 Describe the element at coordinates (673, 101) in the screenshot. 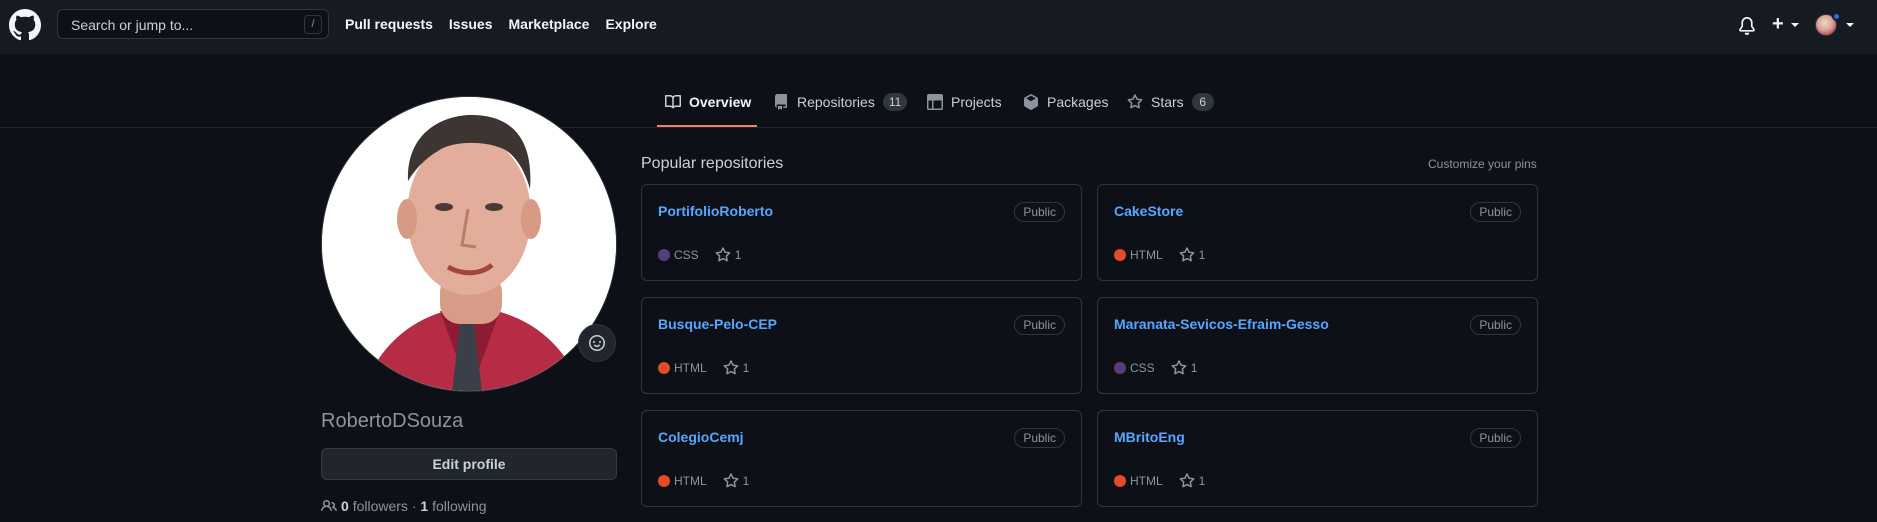

I see `book-icon` at that location.